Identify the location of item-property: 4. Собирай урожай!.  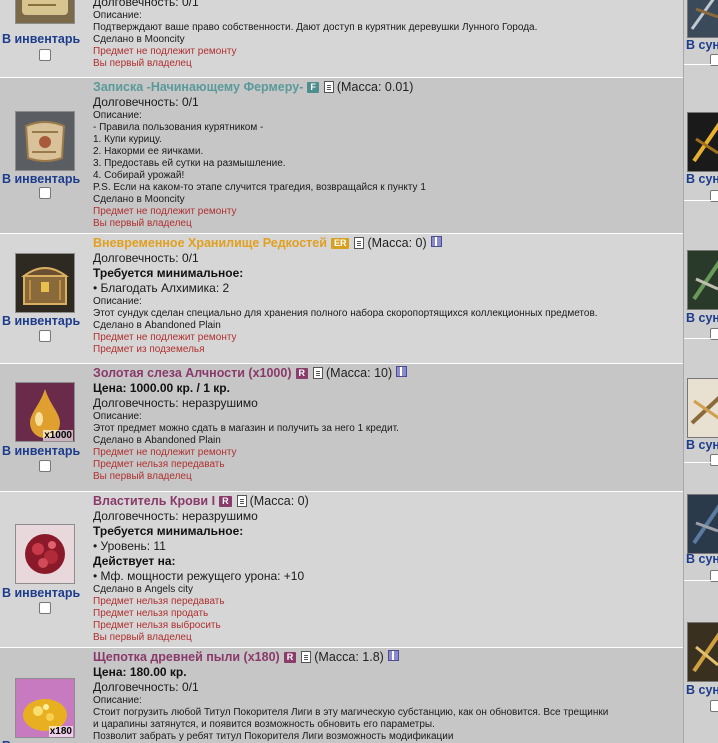
(139, 175).